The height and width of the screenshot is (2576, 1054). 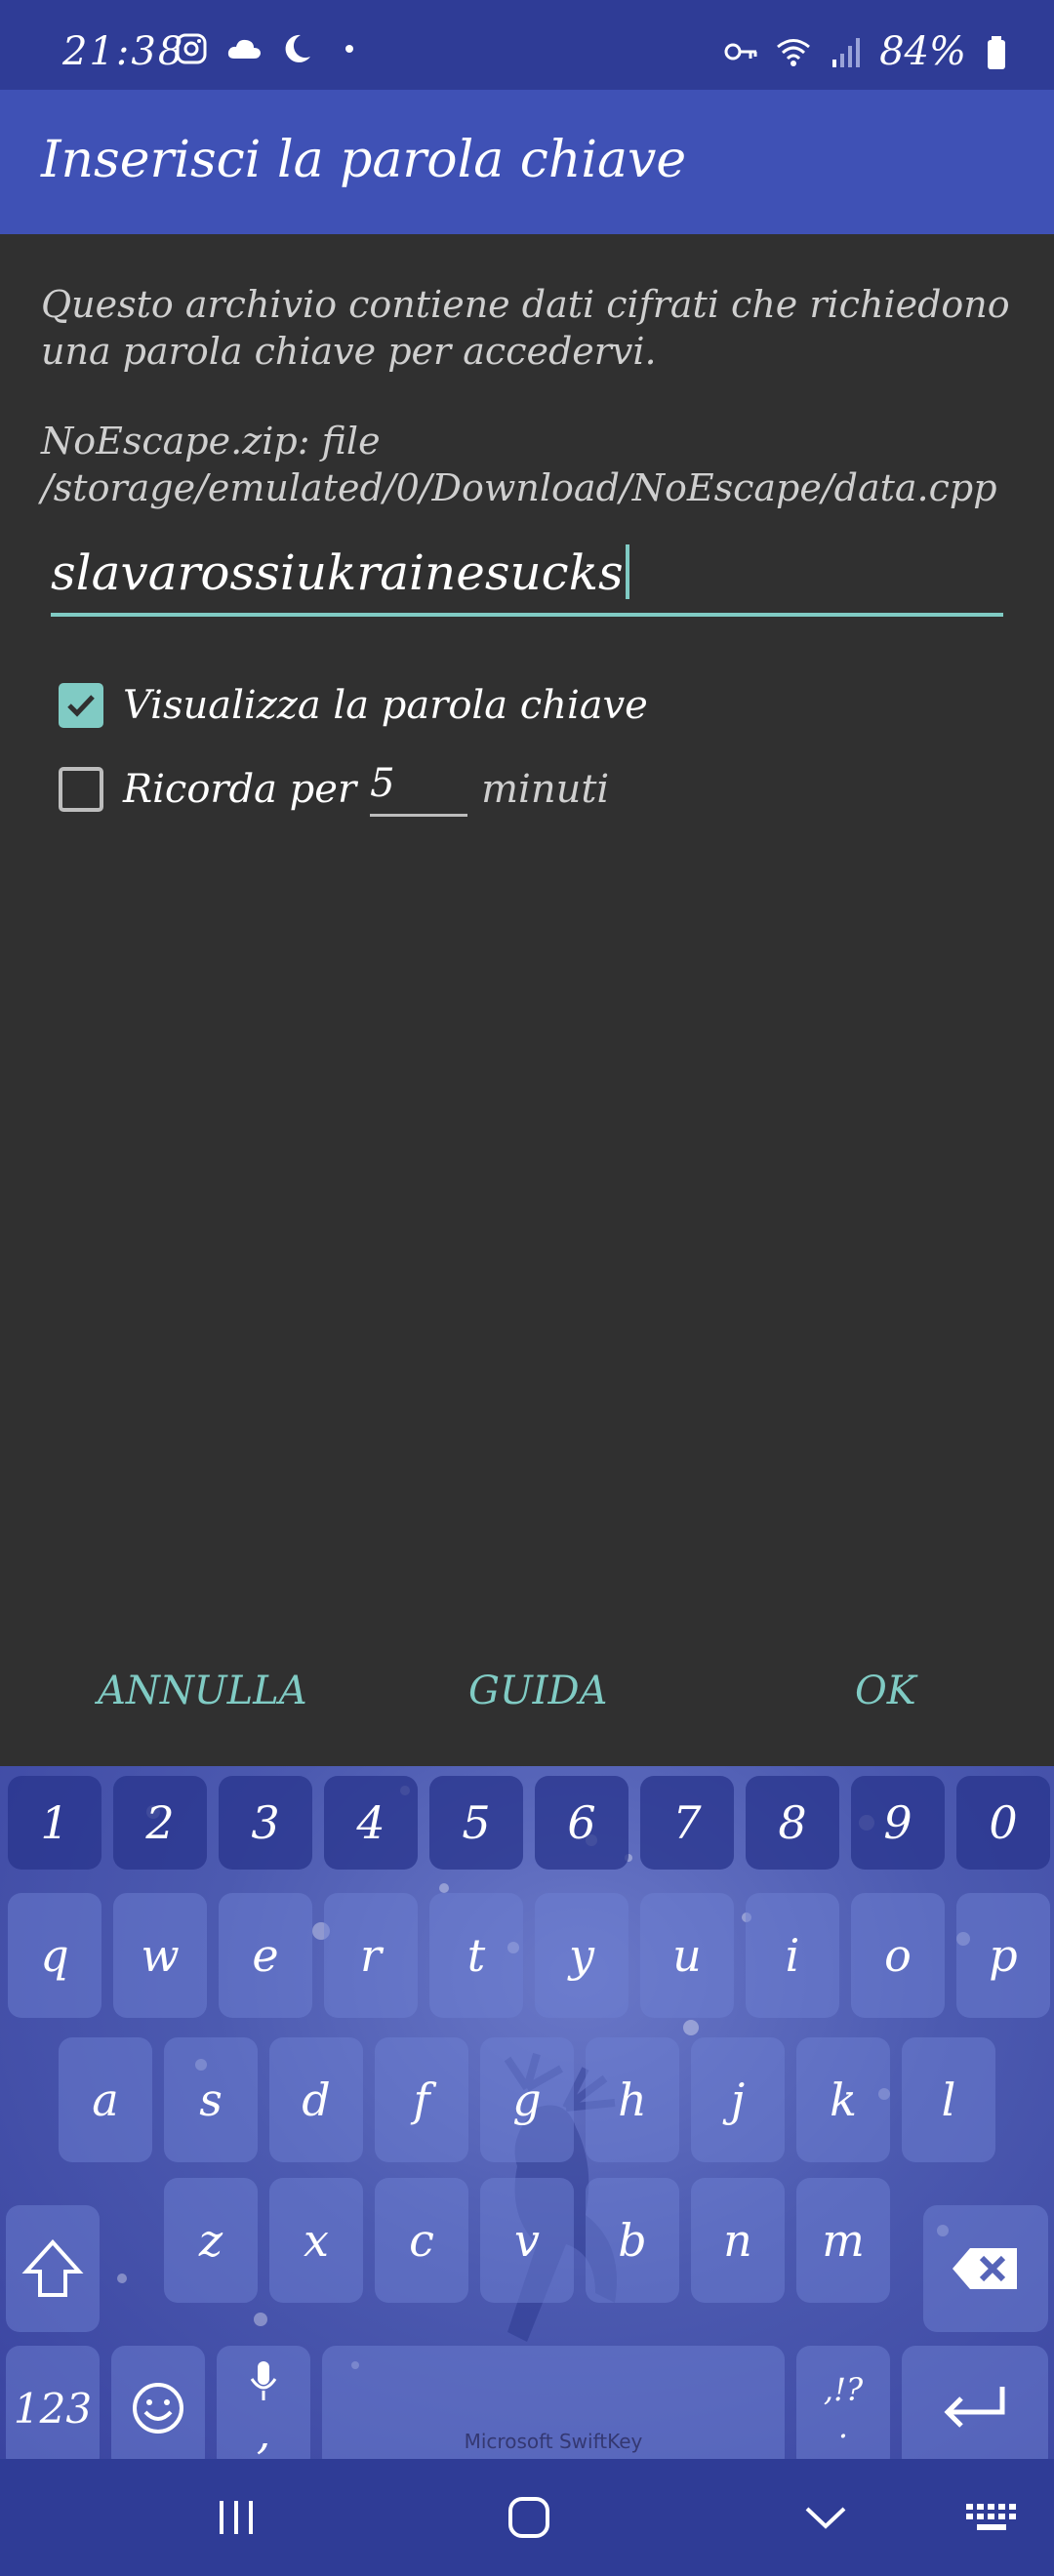 I want to click on show-password-label: Visualizza la parola chiave, so click(x=385, y=705).